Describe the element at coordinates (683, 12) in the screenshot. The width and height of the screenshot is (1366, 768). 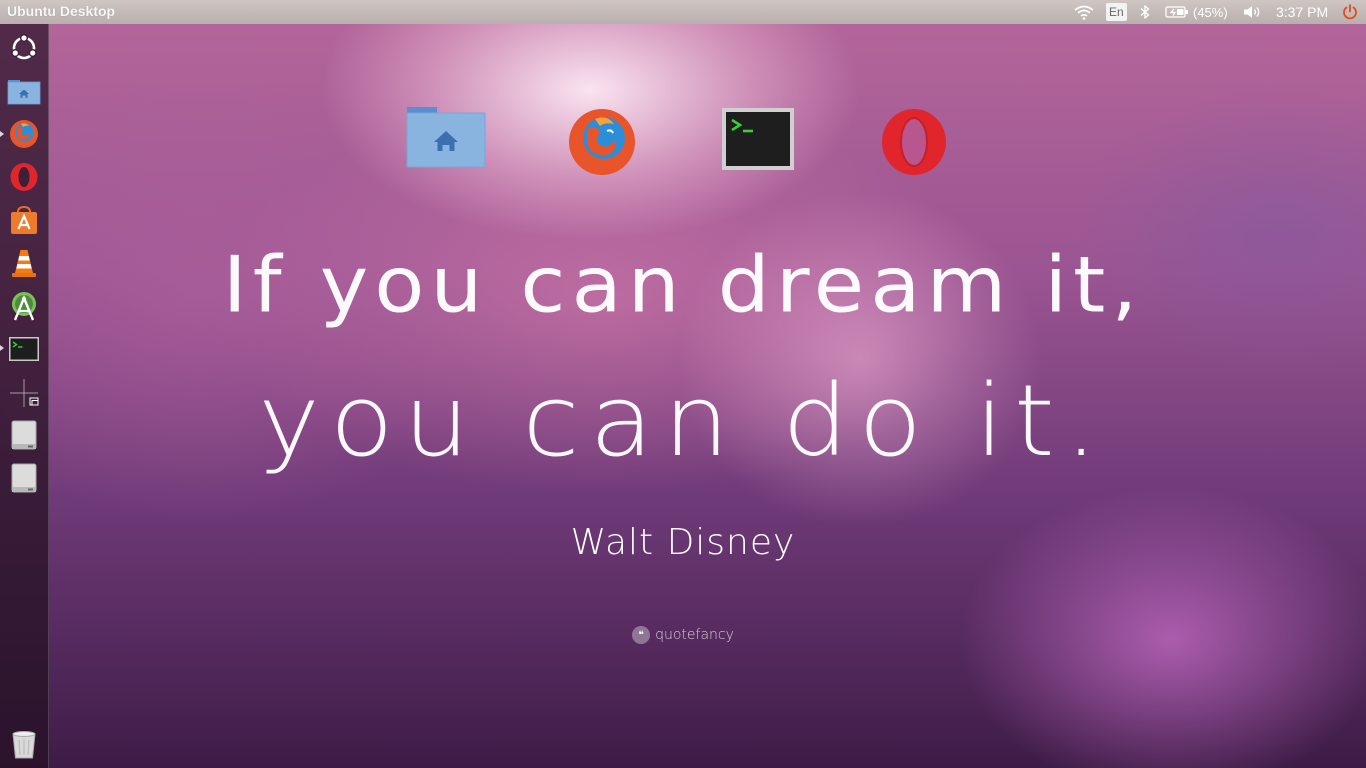
I see `top-panel: Ubuntu Desktop En (45%) 3:37 PM` at that location.